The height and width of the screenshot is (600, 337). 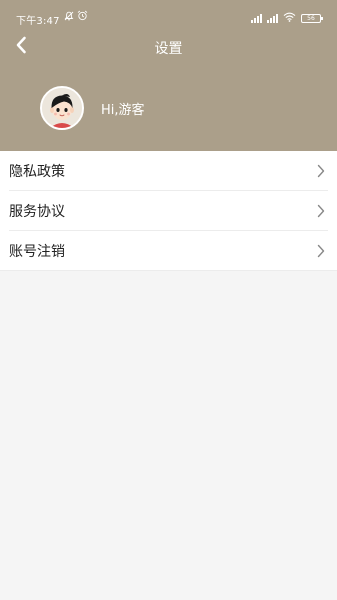 What do you see at coordinates (289, 18) in the screenshot?
I see `wifi-icon` at bounding box center [289, 18].